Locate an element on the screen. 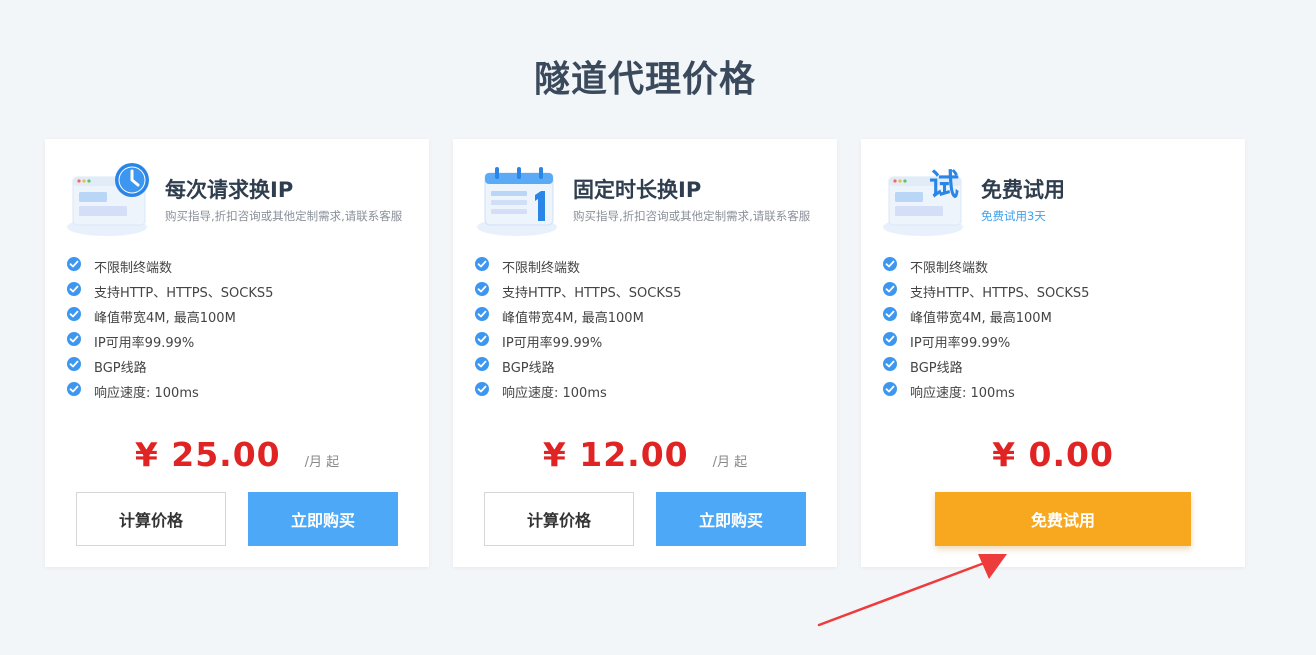 The width and height of the screenshot is (1316, 655). card-subtitle: 免费试用3天 is located at coordinates (1013, 216).